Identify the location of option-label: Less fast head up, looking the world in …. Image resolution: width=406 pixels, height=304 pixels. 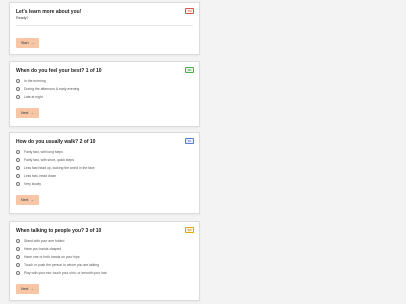
(59, 168).